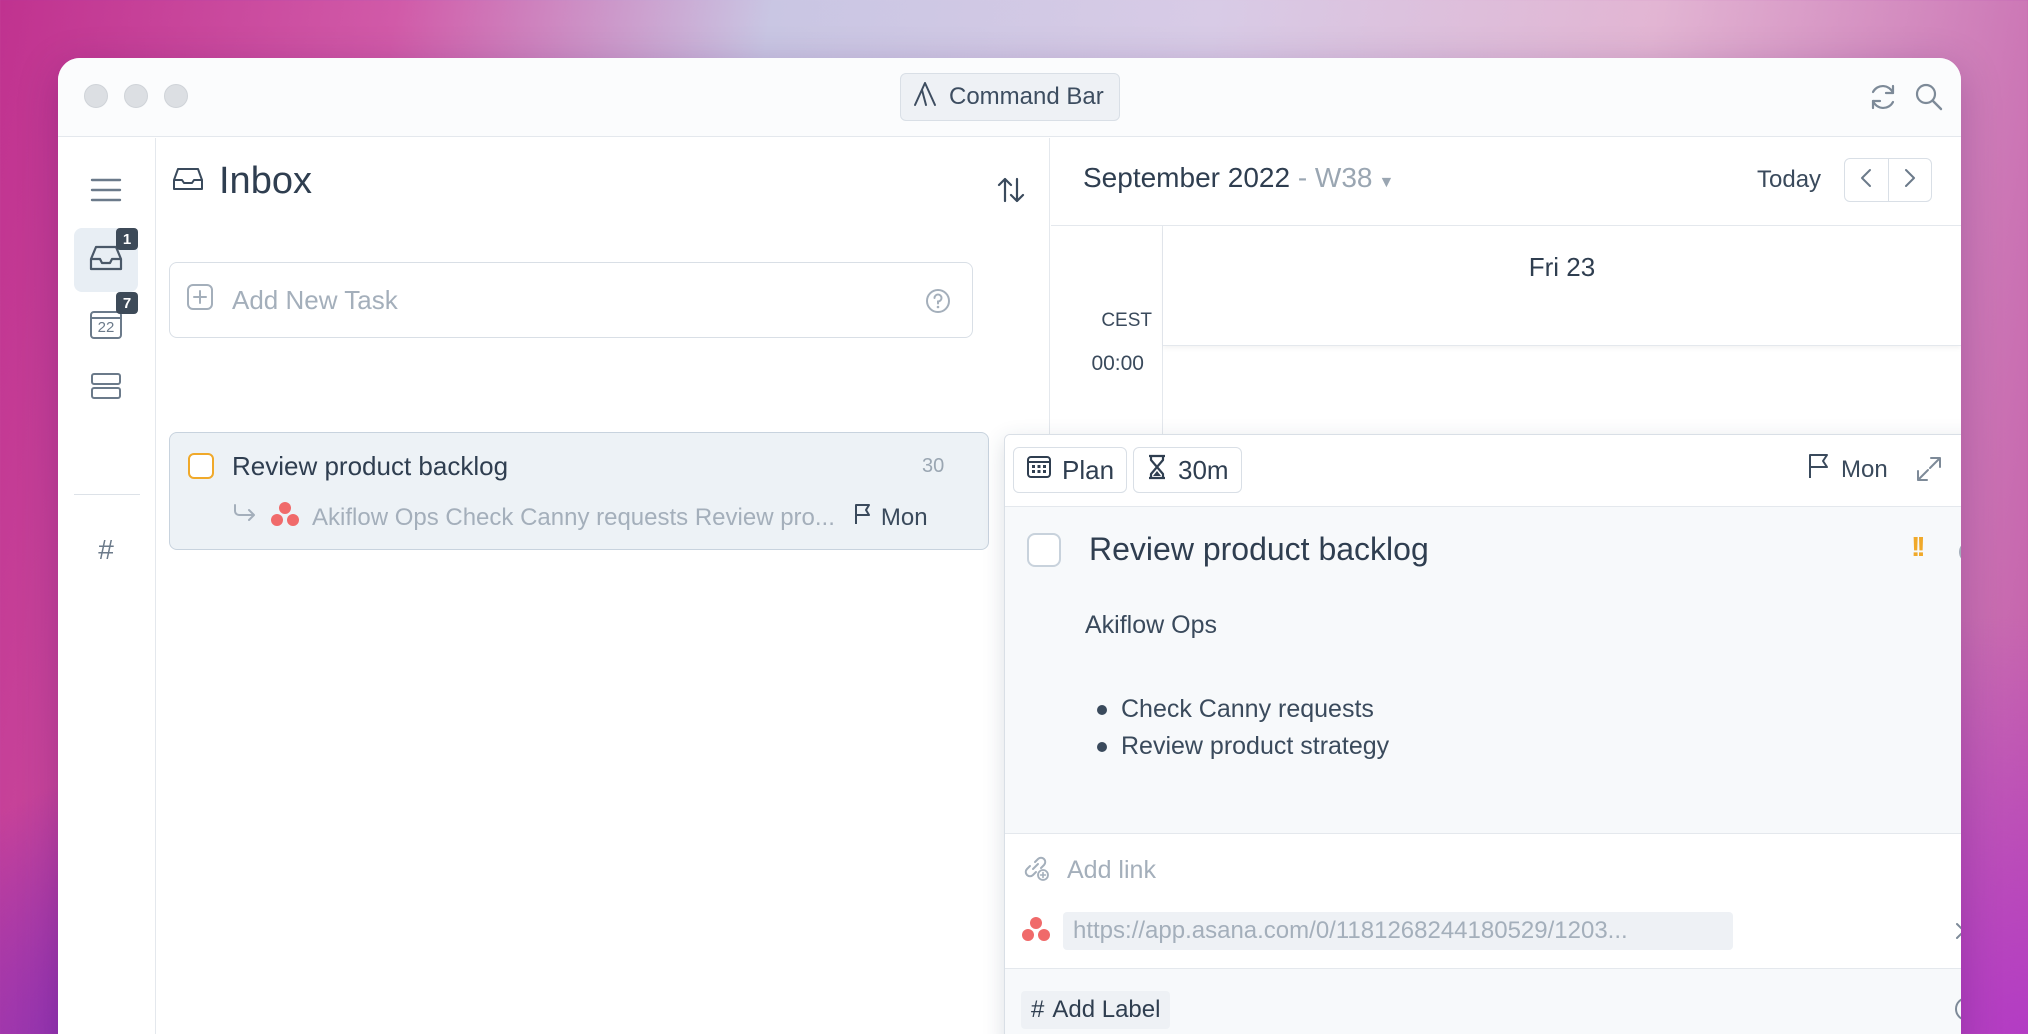  I want to click on today-button: Today, so click(1789, 180).